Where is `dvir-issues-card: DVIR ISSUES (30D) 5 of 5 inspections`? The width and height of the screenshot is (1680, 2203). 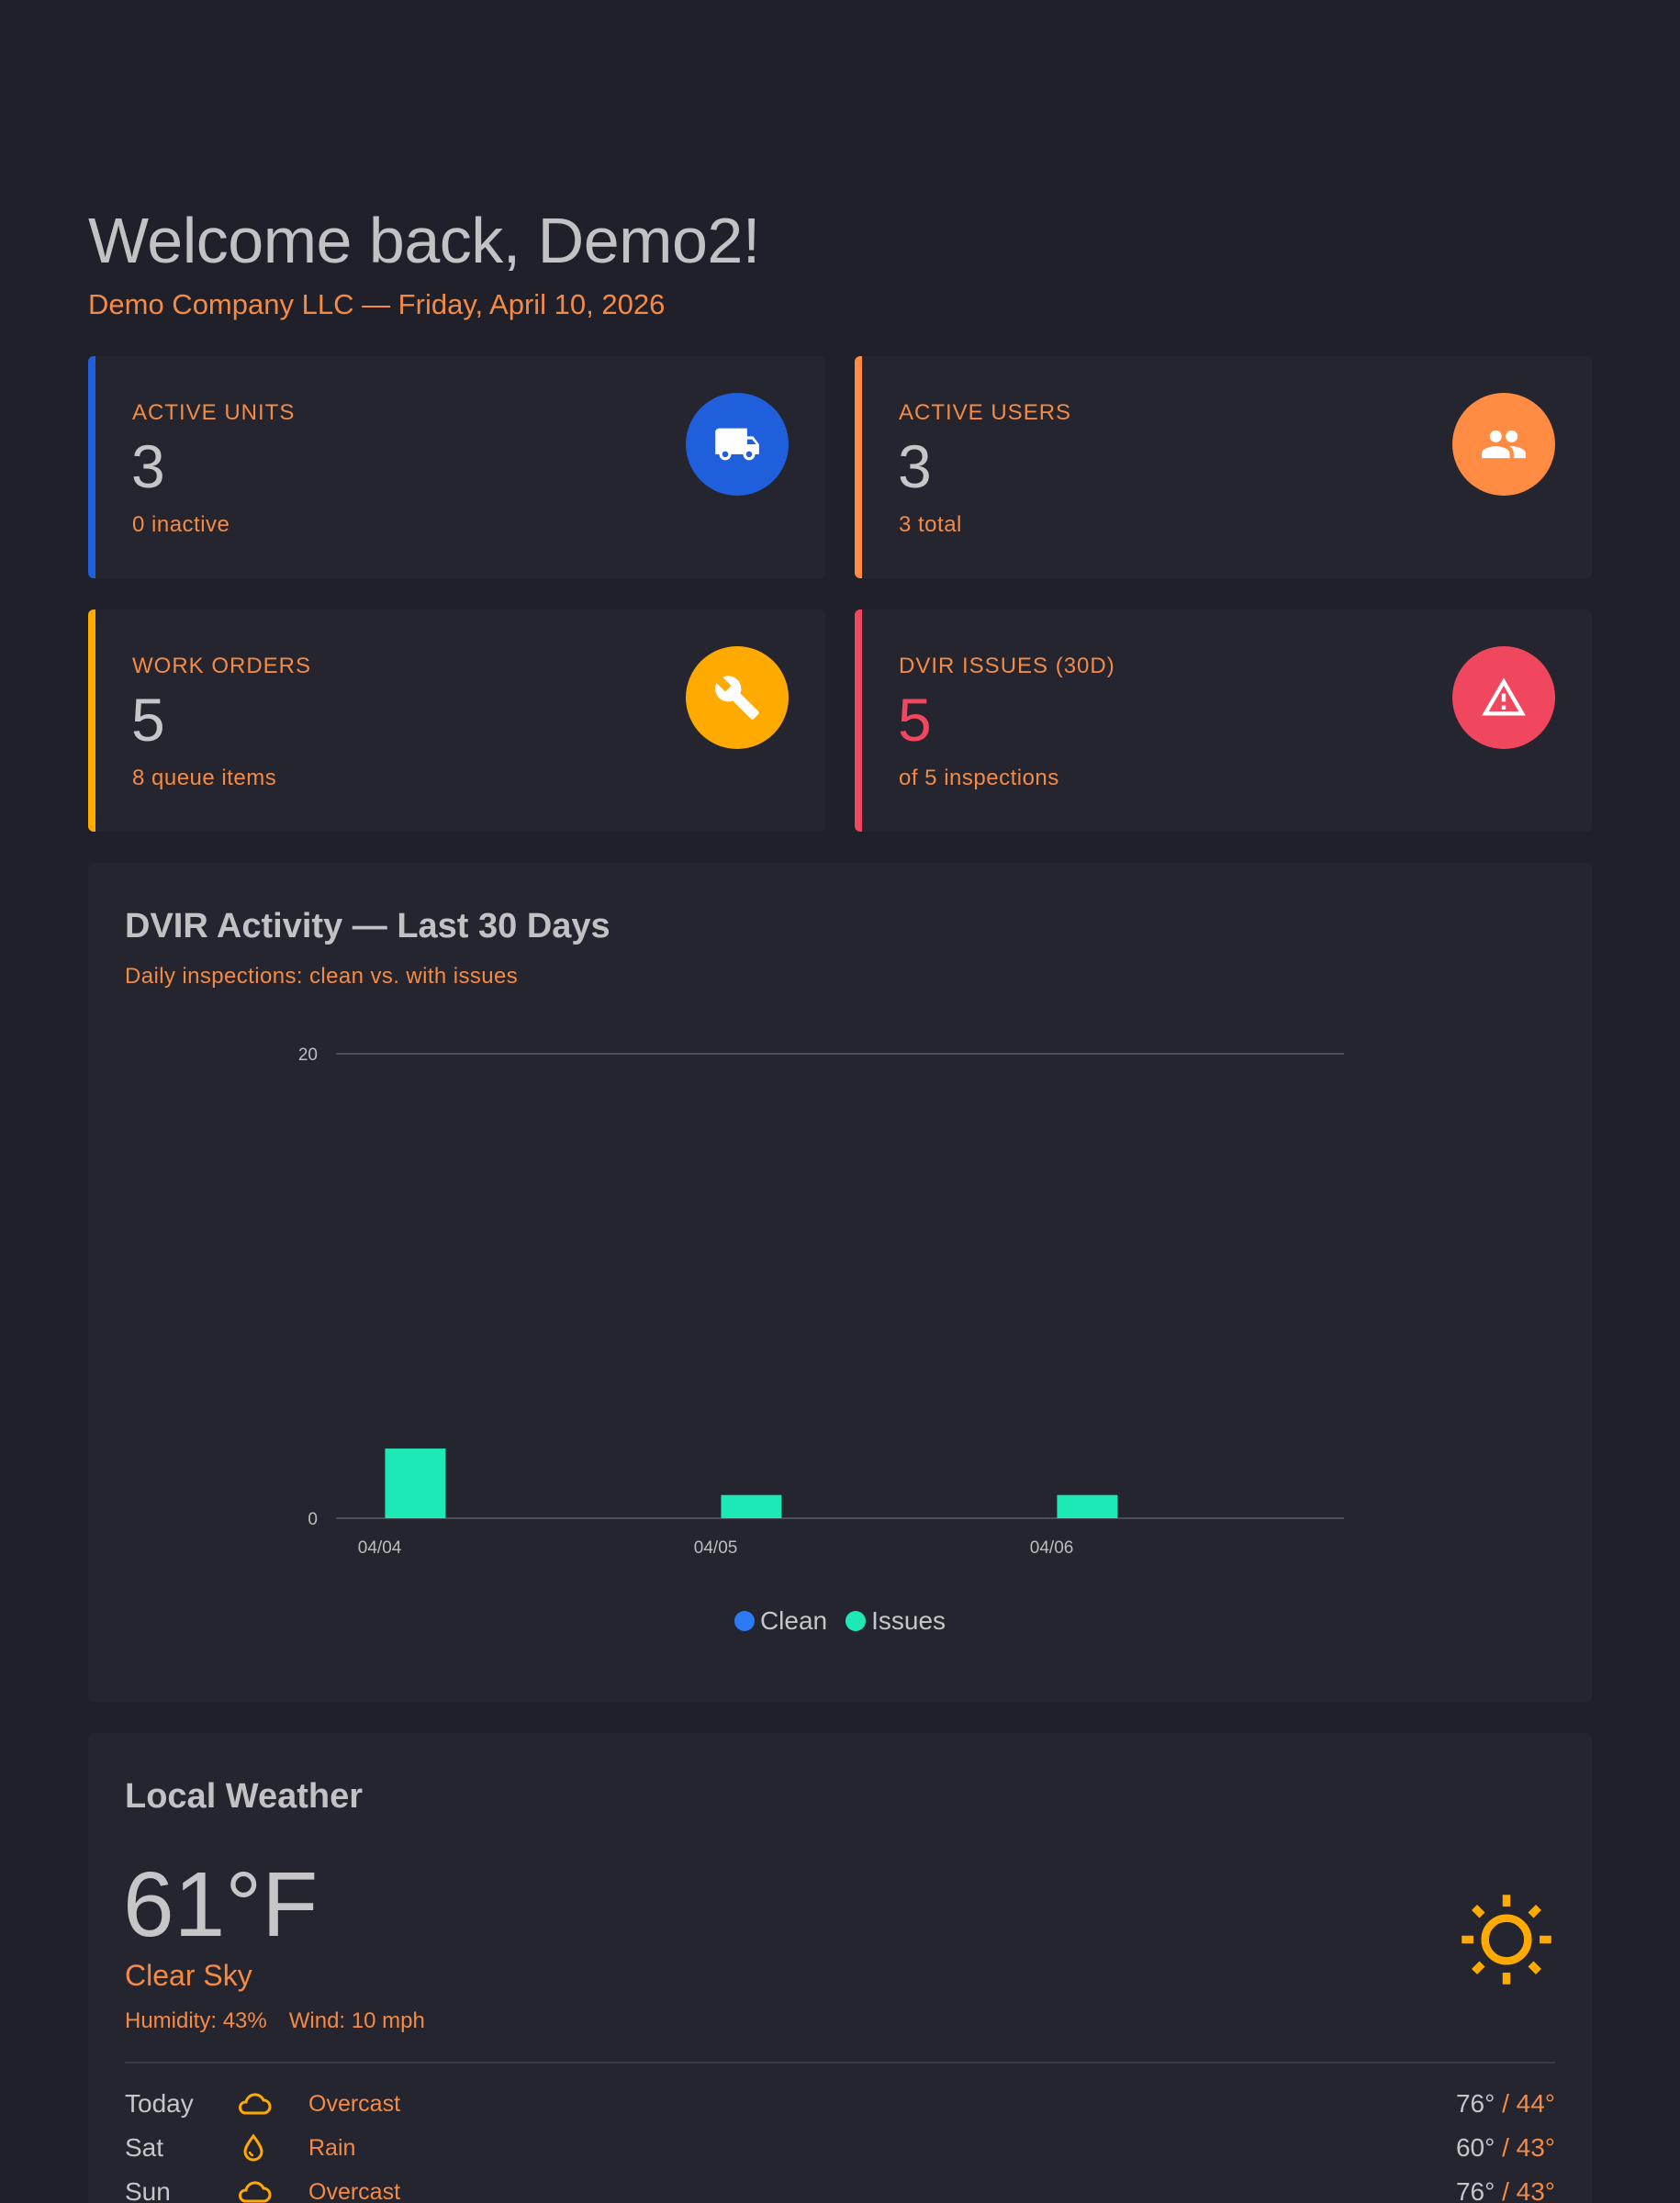
dvir-issues-card: DVIR ISSUES (30D) 5 of 5 inspections is located at coordinates (1223, 721).